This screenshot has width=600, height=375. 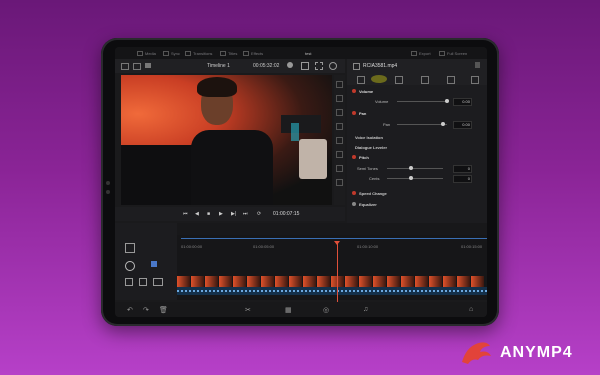 What do you see at coordinates (217, 87) in the screenshot?
I see `person-hair` at bounding box center [217, 87].